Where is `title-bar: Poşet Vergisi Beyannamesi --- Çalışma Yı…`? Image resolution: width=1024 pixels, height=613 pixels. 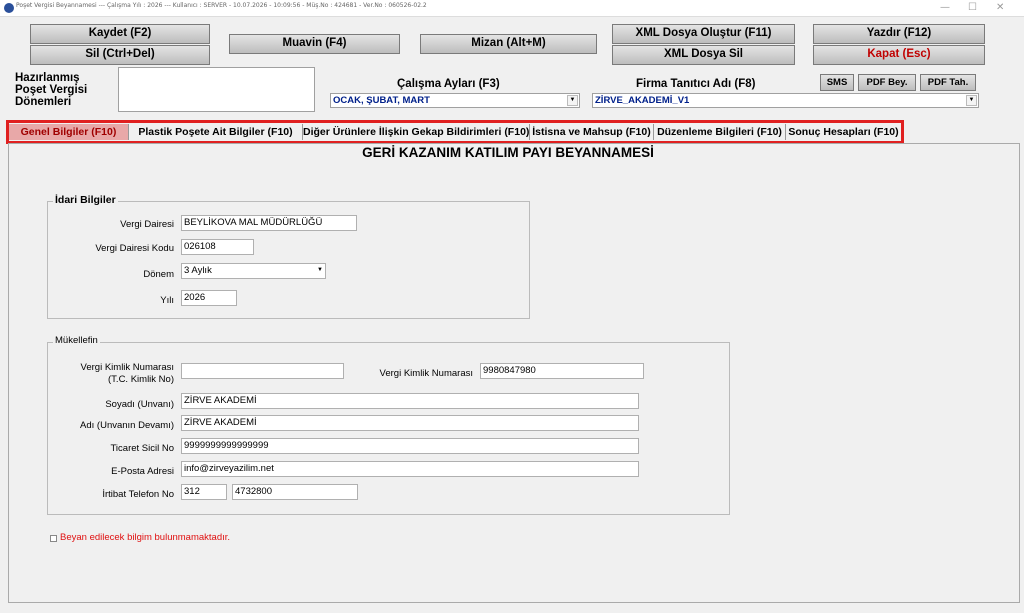 title-bar: Poşet Vergisi Beyannamesi --- Çalışma Yı… is located at coordinates (512, 8).